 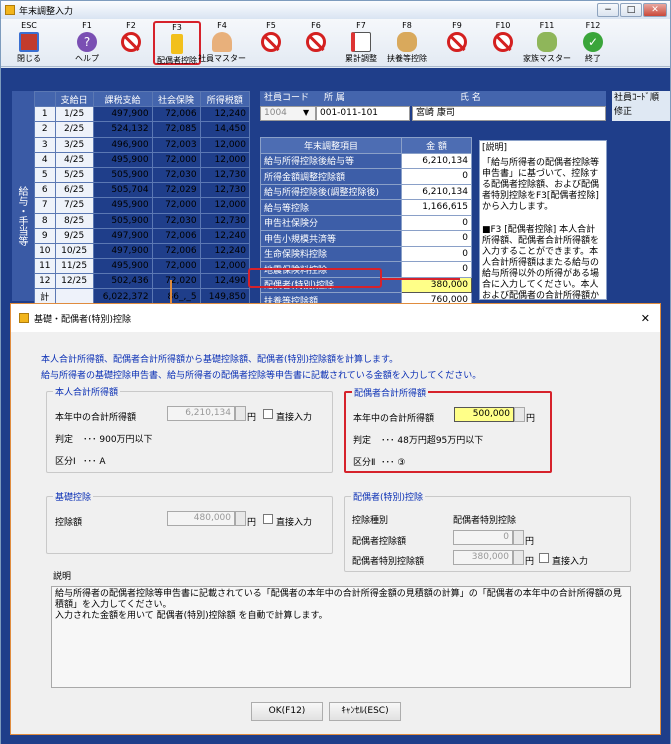 I want to click on table-cell: 9/25, so click(x=74, y=235).